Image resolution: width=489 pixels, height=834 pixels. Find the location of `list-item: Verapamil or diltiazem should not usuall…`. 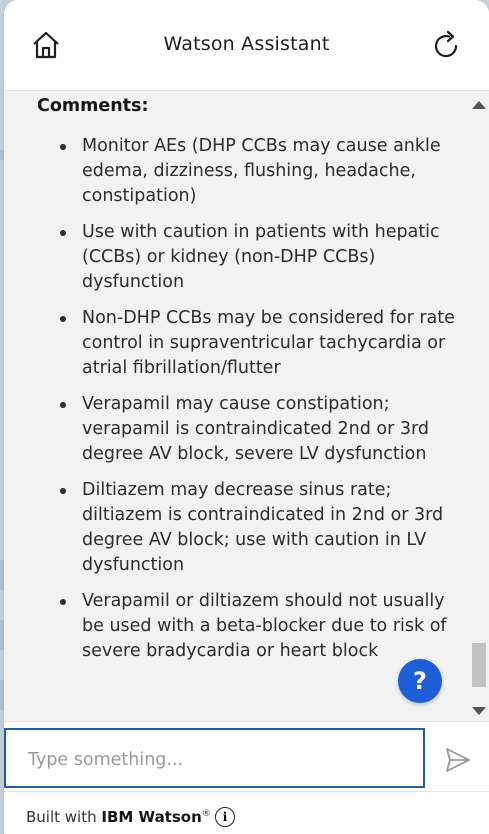

list-item: Verapamil or diltiazem should not usuall… is located at coordinates (258, 626).